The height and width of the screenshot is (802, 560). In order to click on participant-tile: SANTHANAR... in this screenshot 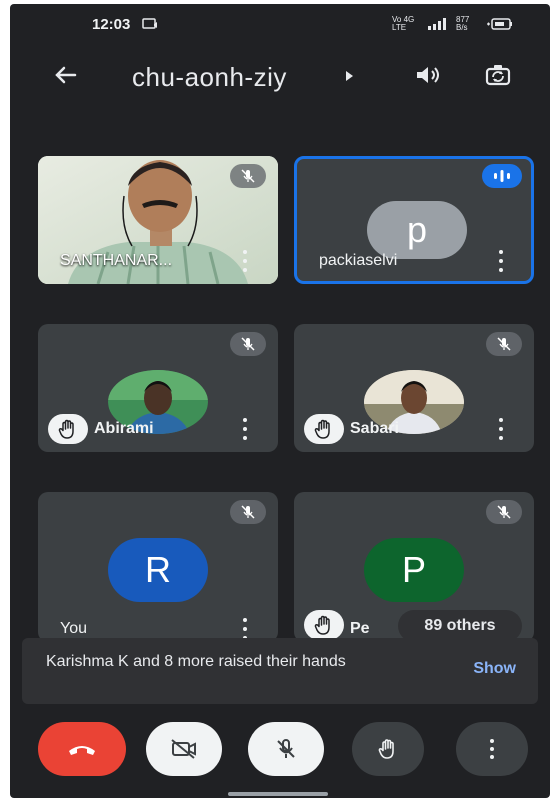, I will do `click(158, 220)`.